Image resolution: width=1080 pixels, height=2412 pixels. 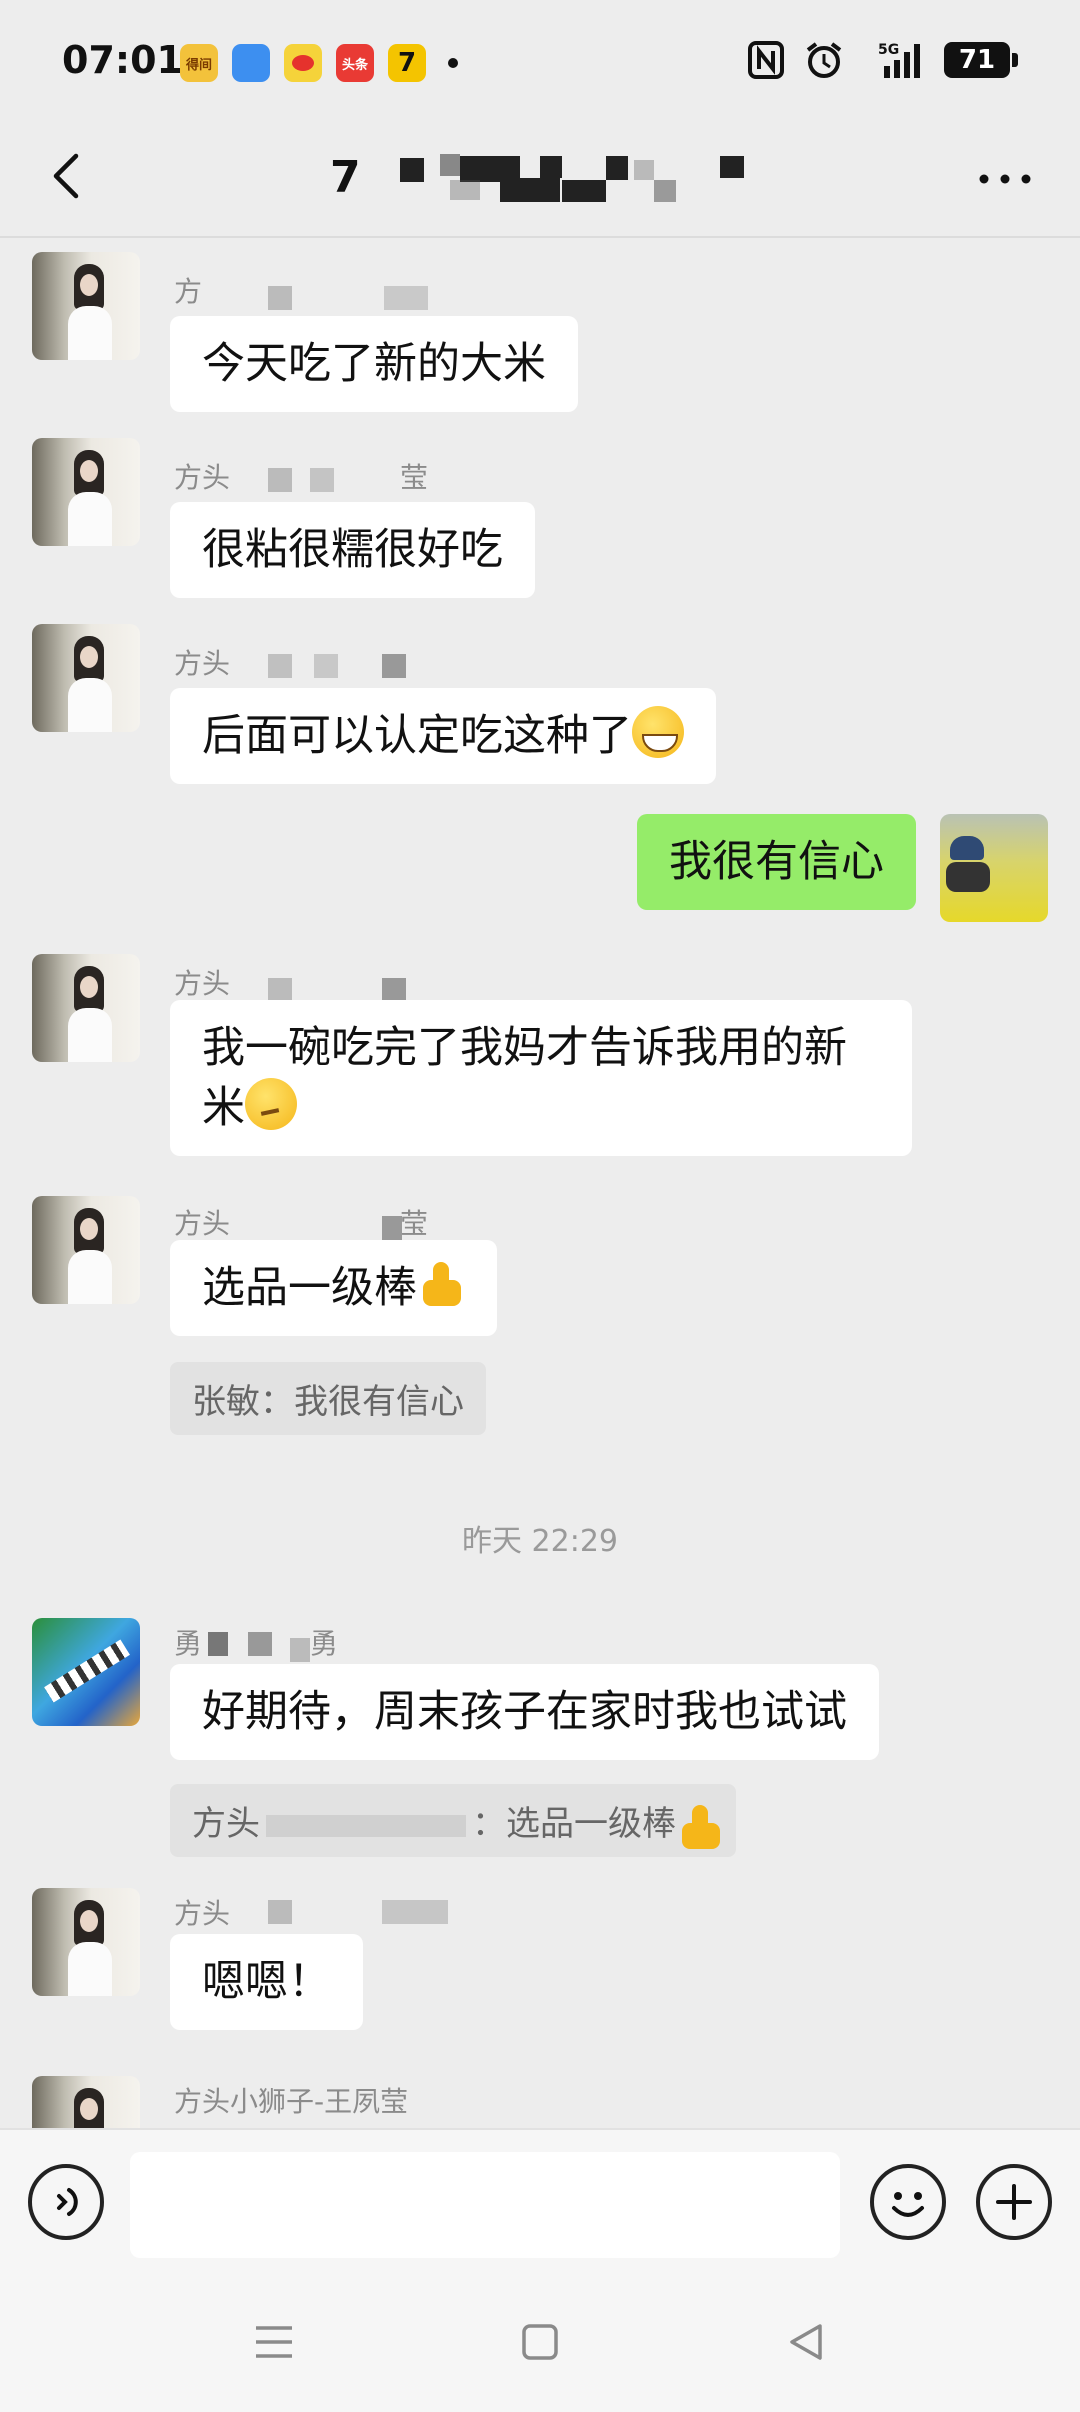 What do you see at coordinates (485, 2205) in the screenshot?
I see `message-input` at bounding box center [485, 2205].